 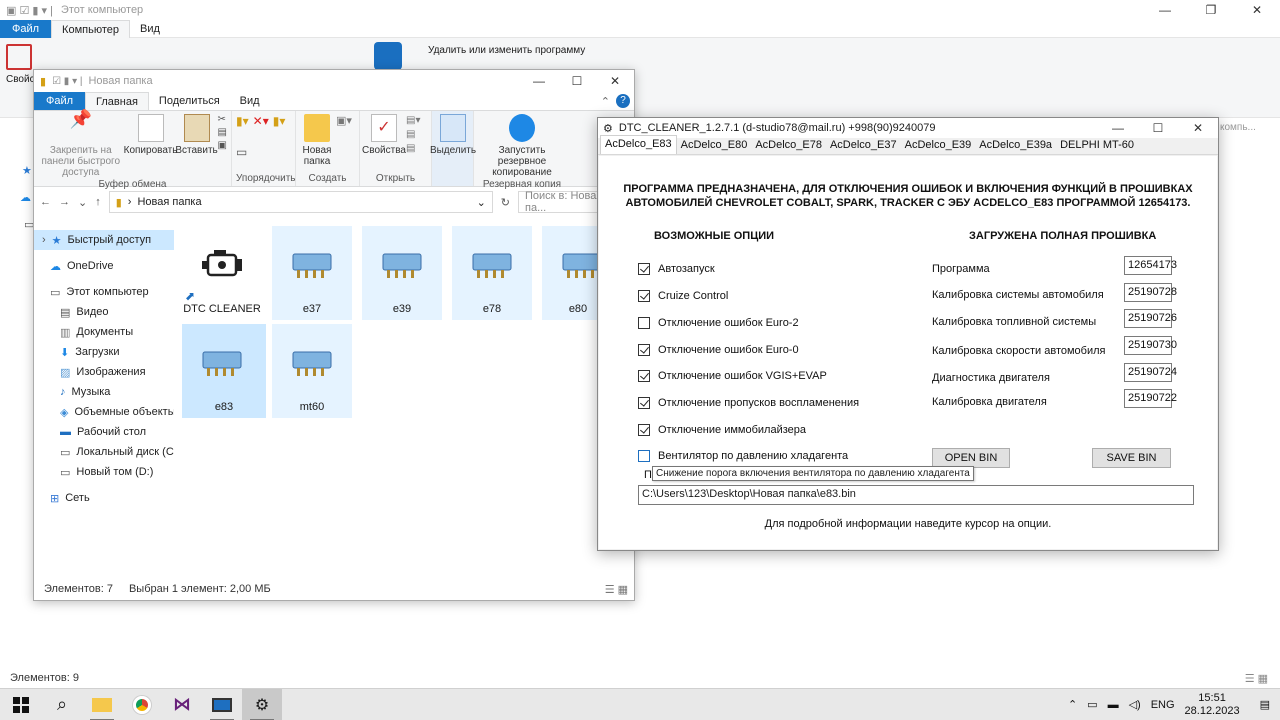 I want to click on uninstall-program-link: Удалить или изменить программу, so click(x=506, y=50).